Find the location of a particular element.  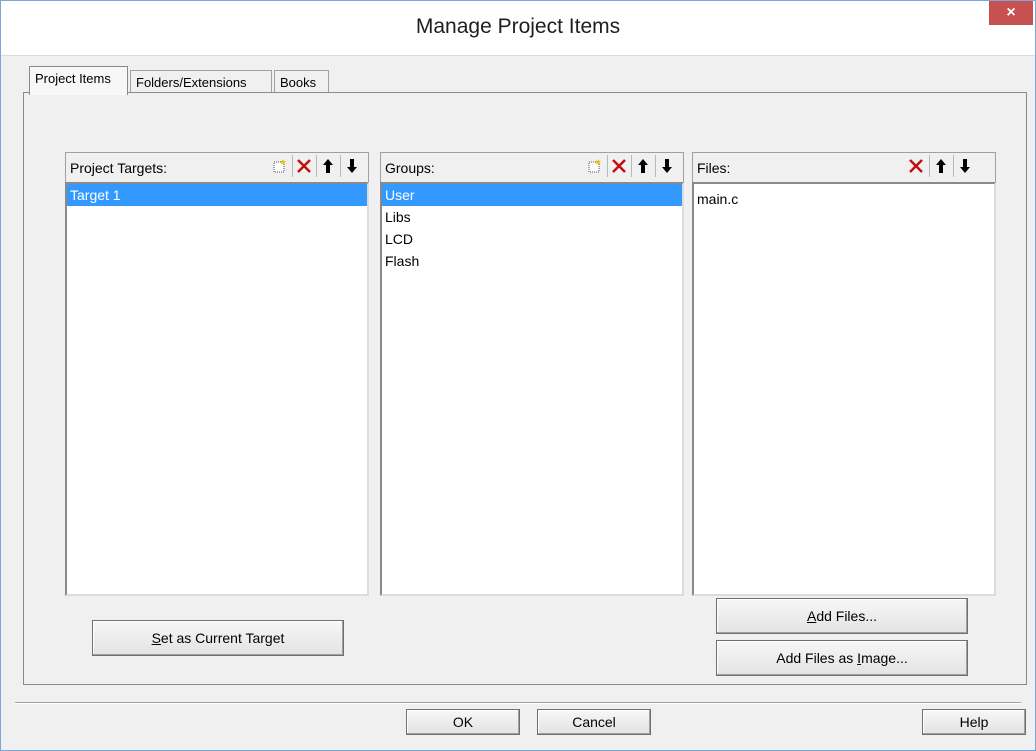

list-item: main.c is located at coordinates (844, 199).